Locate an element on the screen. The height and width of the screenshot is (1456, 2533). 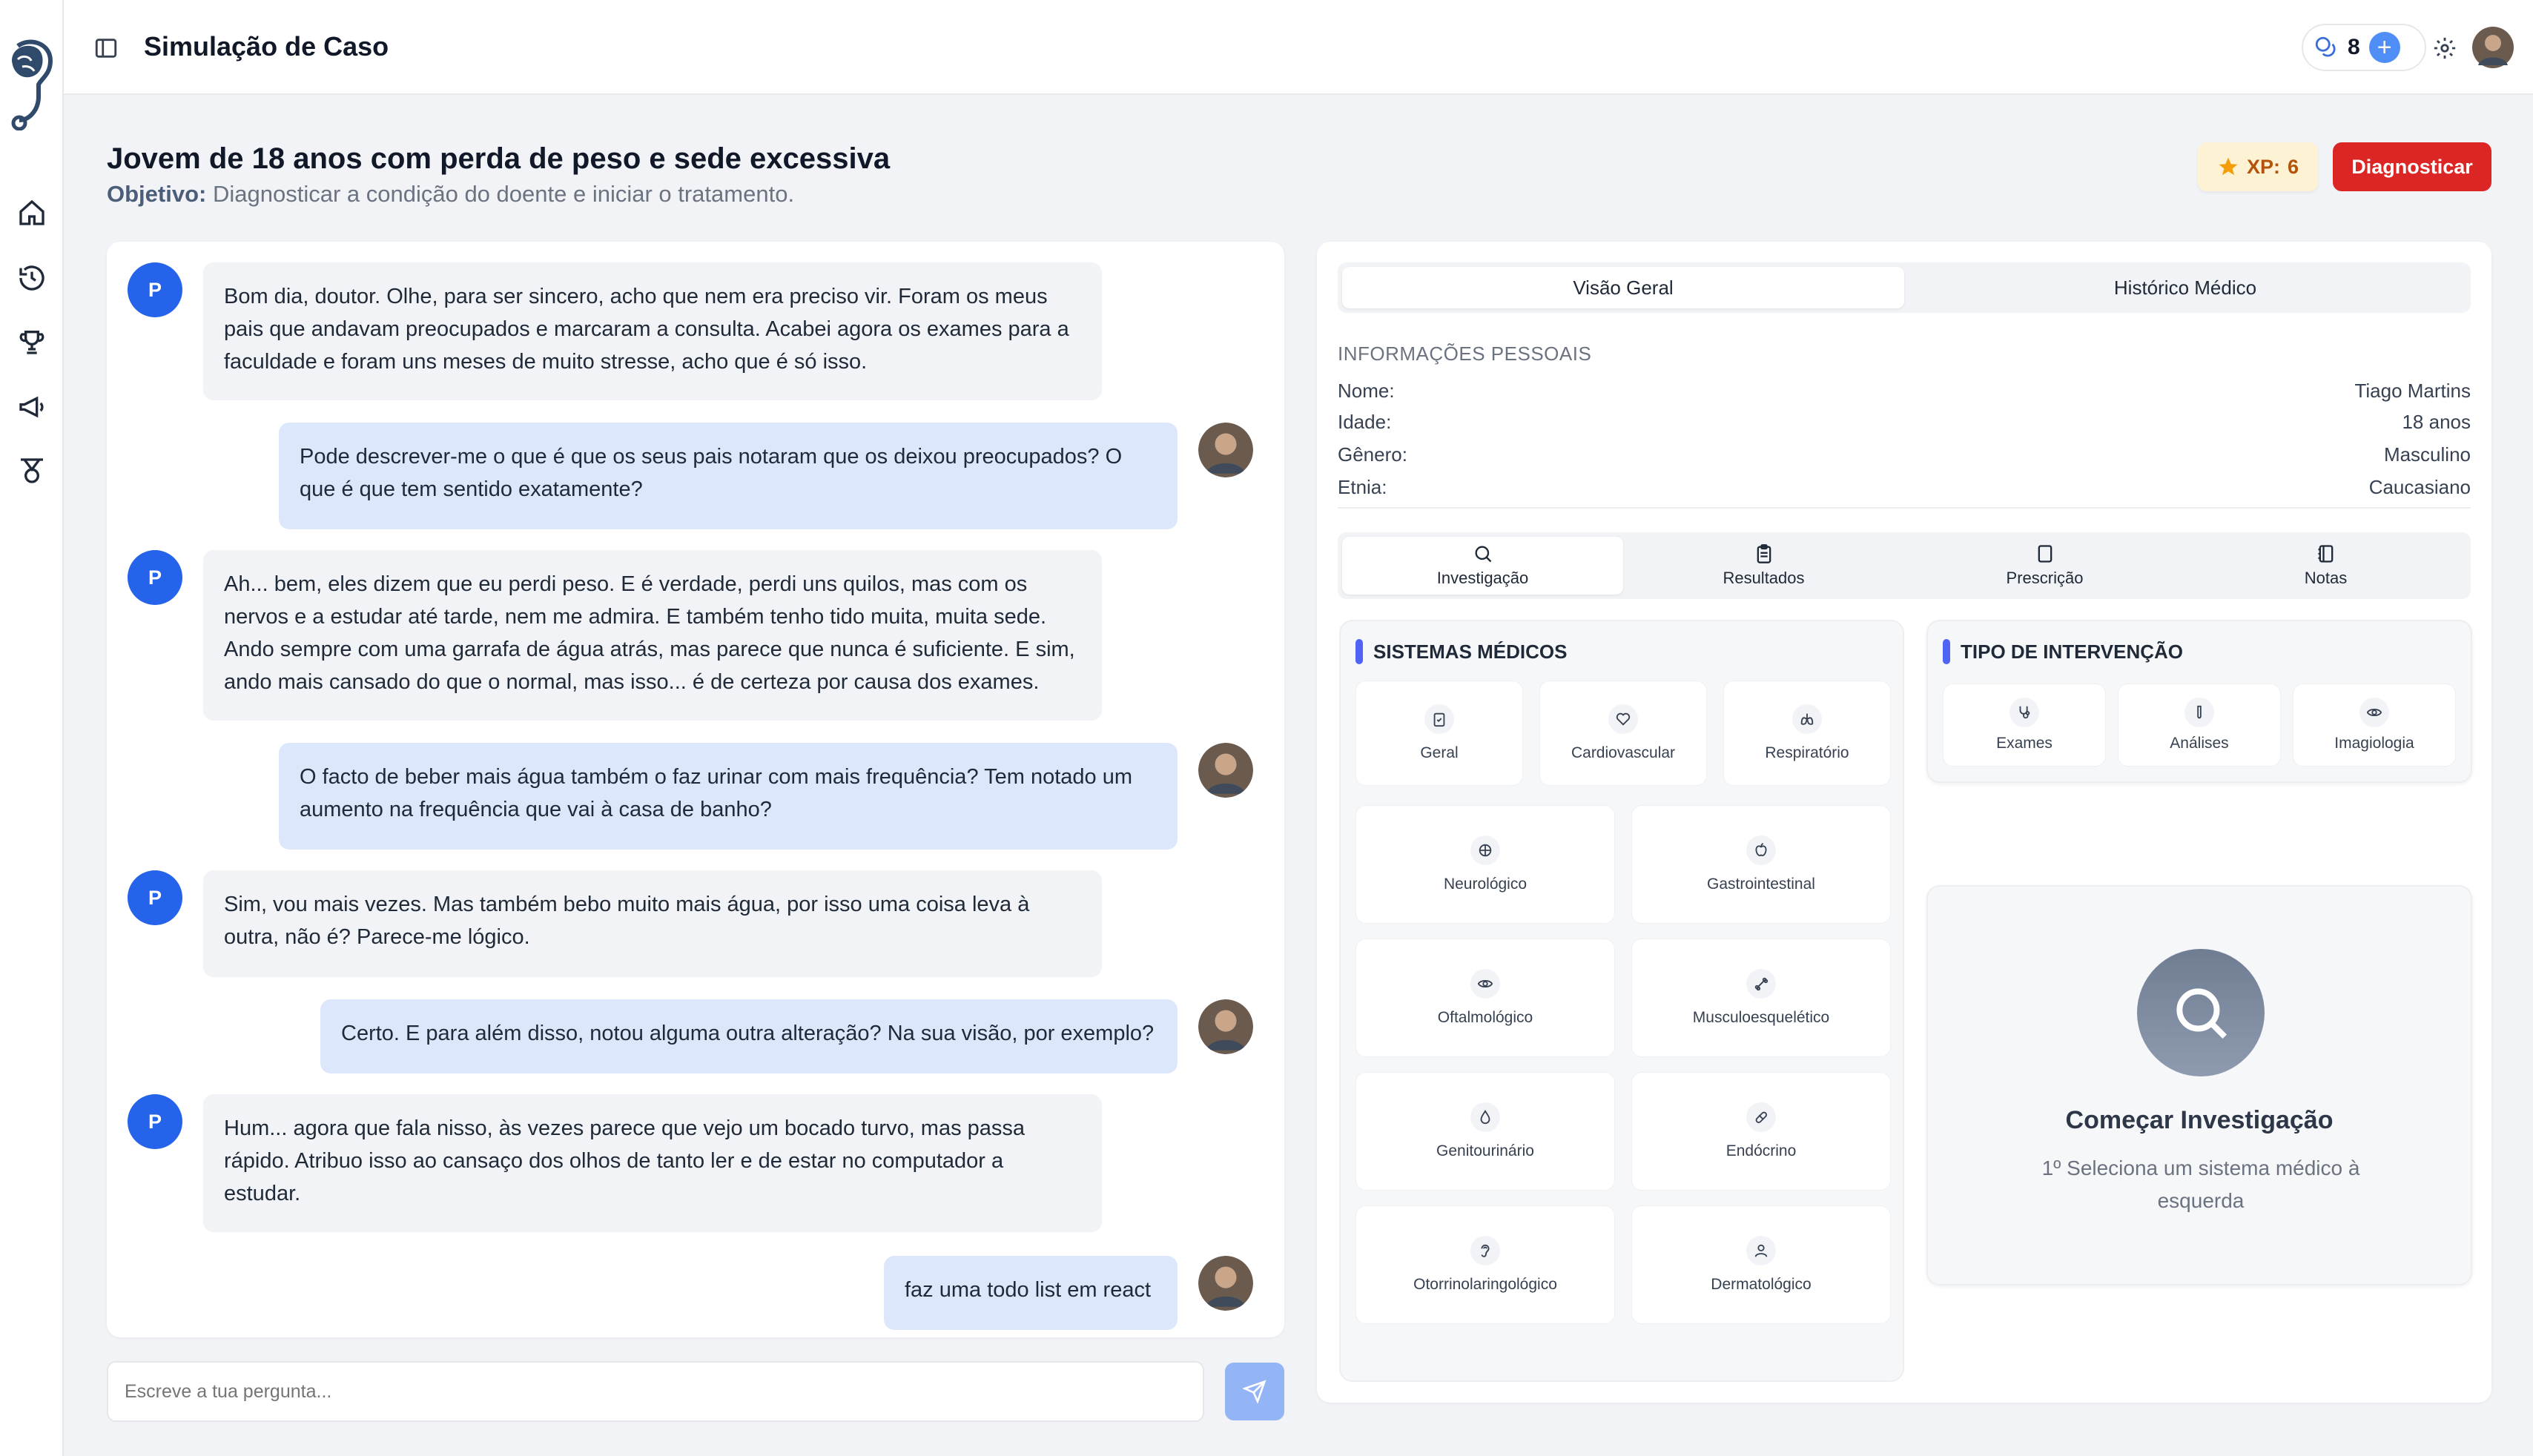
tab-medical-history: Histórico Médico is located at coordinates (2185, 288).